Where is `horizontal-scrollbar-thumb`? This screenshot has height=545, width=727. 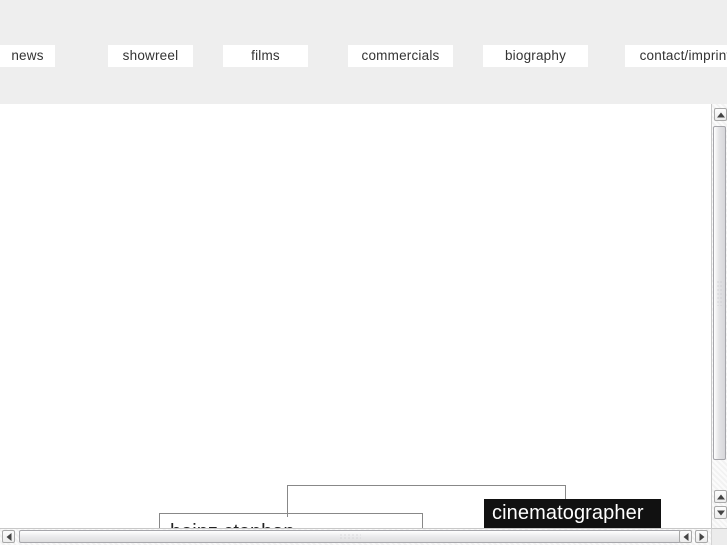 horizontal-scrollbar-thumb is located at coordinates (350, 536).